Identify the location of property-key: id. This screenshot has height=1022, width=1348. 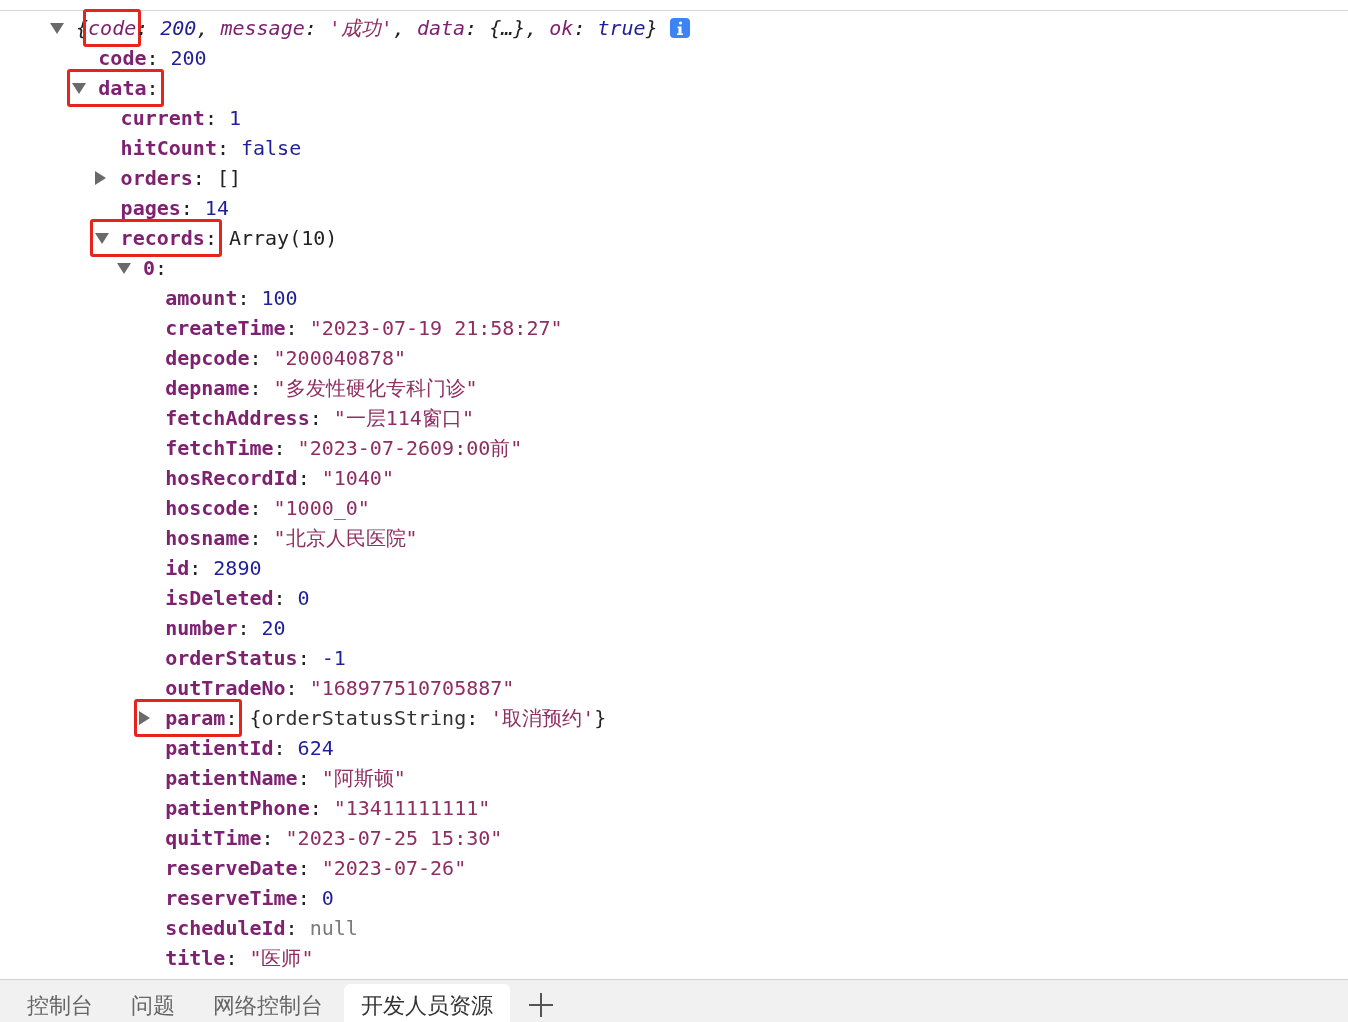
(177, 568).